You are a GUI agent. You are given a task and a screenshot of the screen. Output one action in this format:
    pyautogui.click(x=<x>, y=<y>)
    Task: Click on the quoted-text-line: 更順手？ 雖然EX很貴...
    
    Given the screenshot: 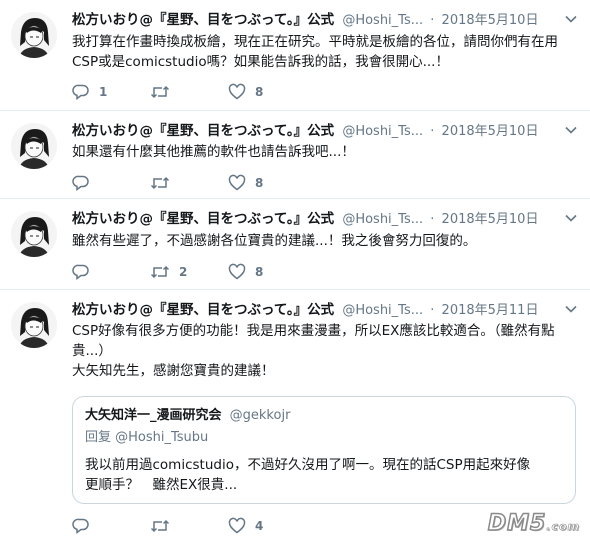 What is the action you would take?
    pyautogui.click(x=161, y=485)
    